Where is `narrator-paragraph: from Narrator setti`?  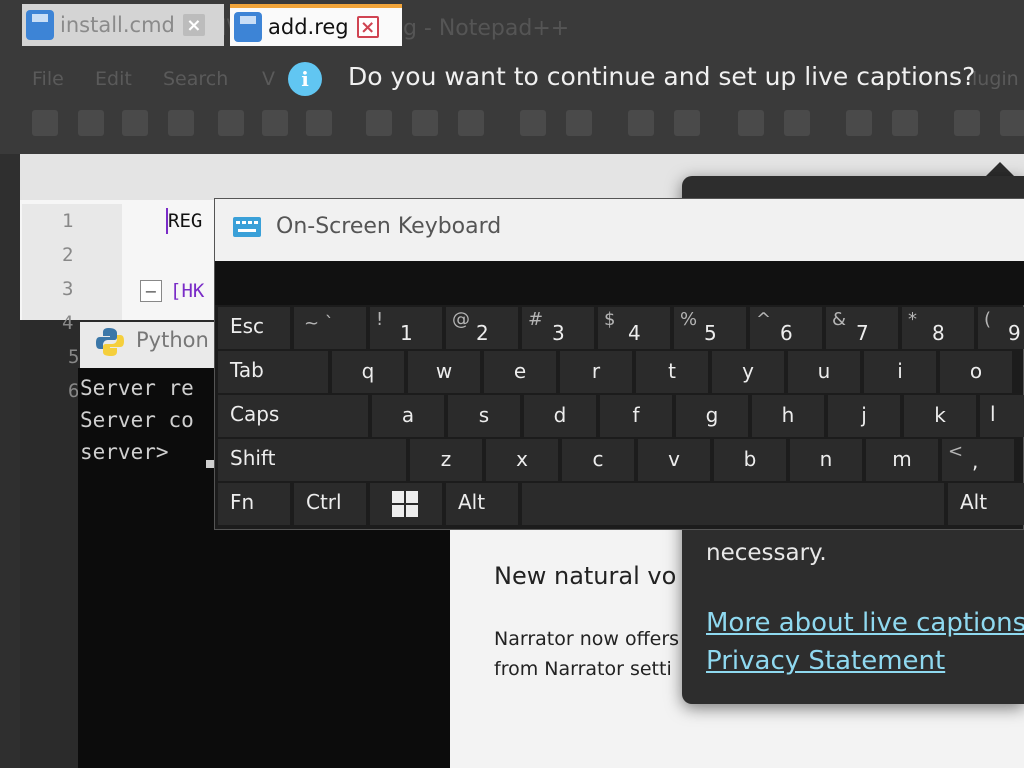
narrator-paragraph: from Narrator setti is located at coordinates (583, 669).